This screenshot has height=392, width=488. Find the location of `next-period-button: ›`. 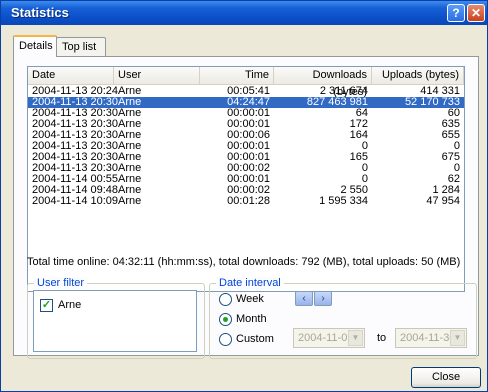

next-period-button: › is located at coordinates (323, 298).